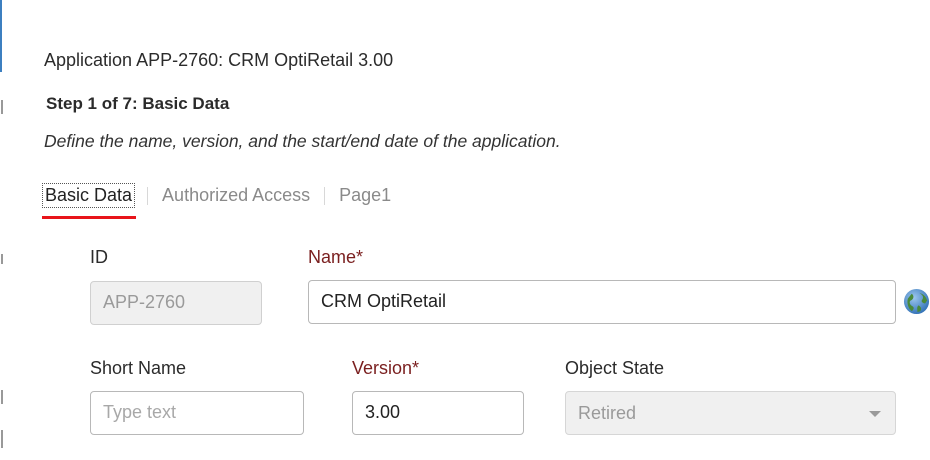 The image size is (930, 460). What do you see at coordinates (438, 413) in the screenshot?
I see `version-input: 3.00` at bounding box center [438, 413].